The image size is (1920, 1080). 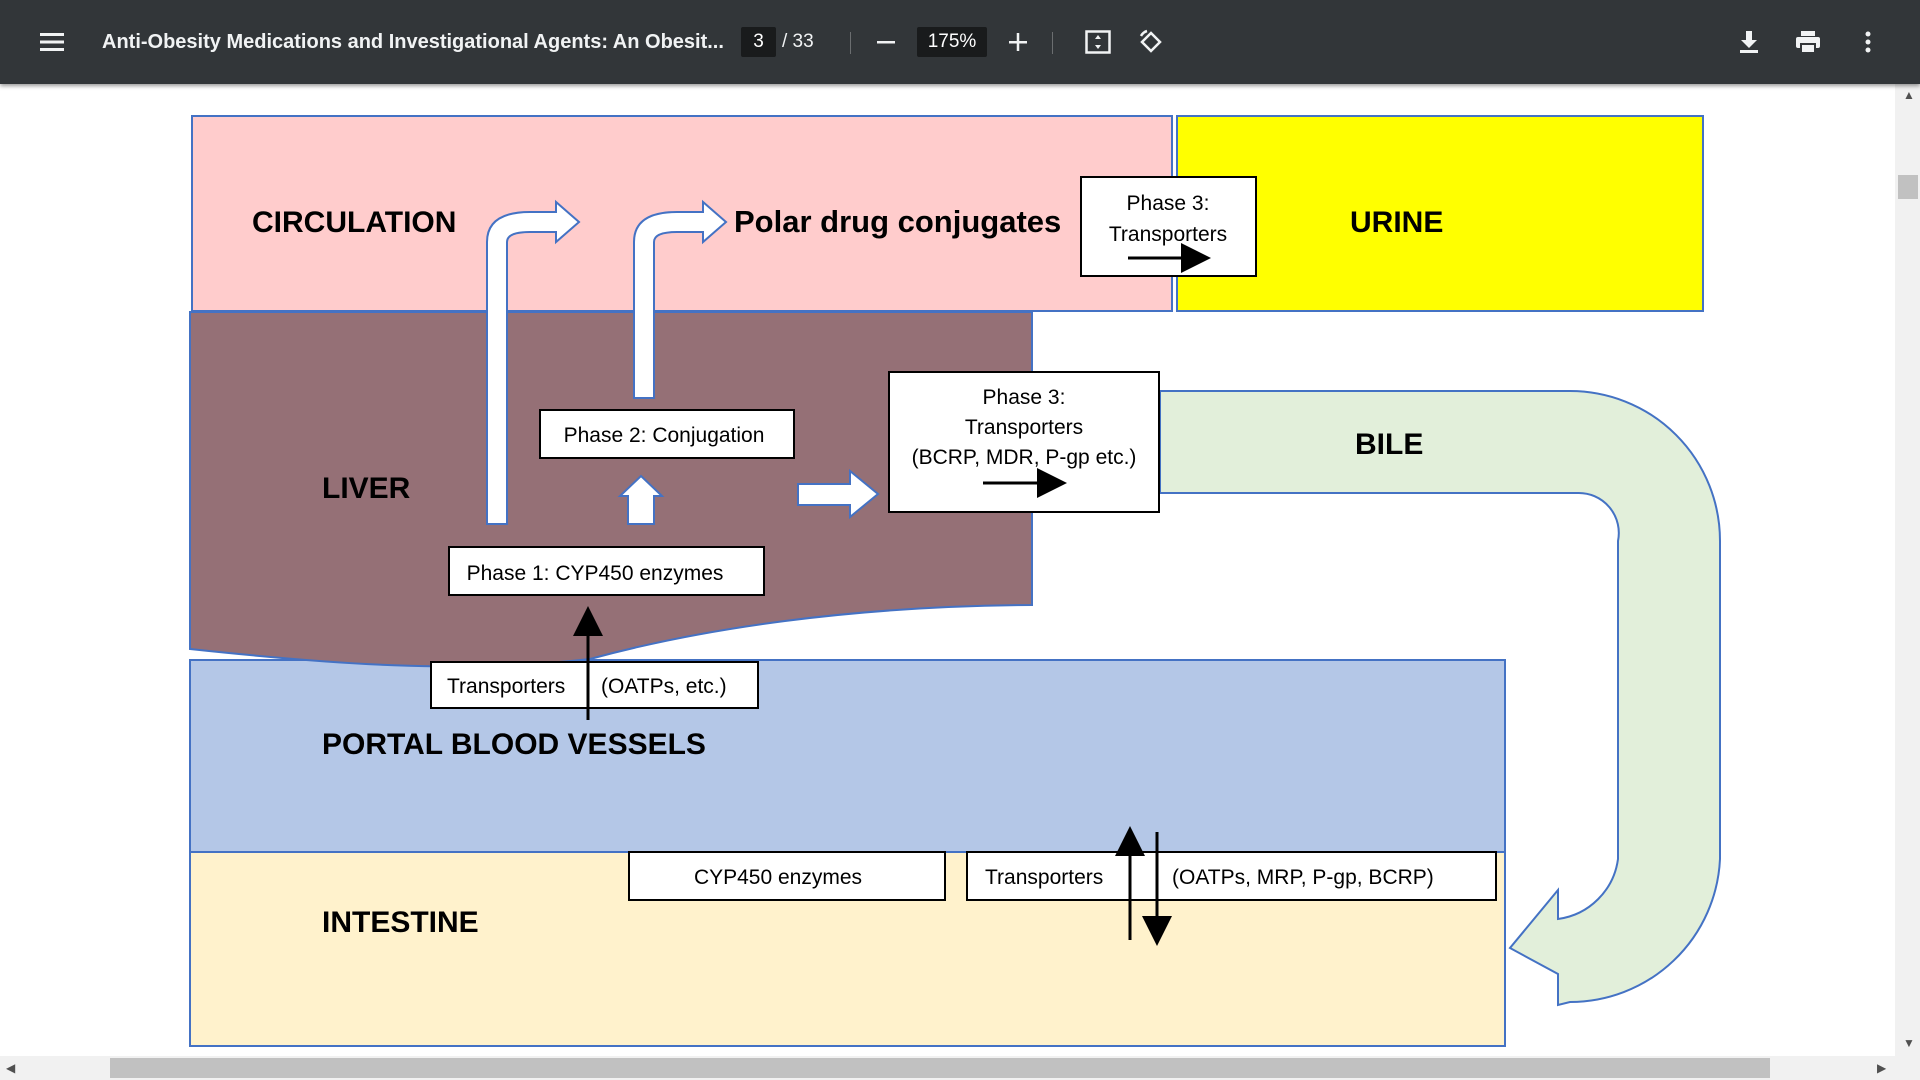 I want to click on phase3-top-line2: Transporters, so click(x=1168, y=234).